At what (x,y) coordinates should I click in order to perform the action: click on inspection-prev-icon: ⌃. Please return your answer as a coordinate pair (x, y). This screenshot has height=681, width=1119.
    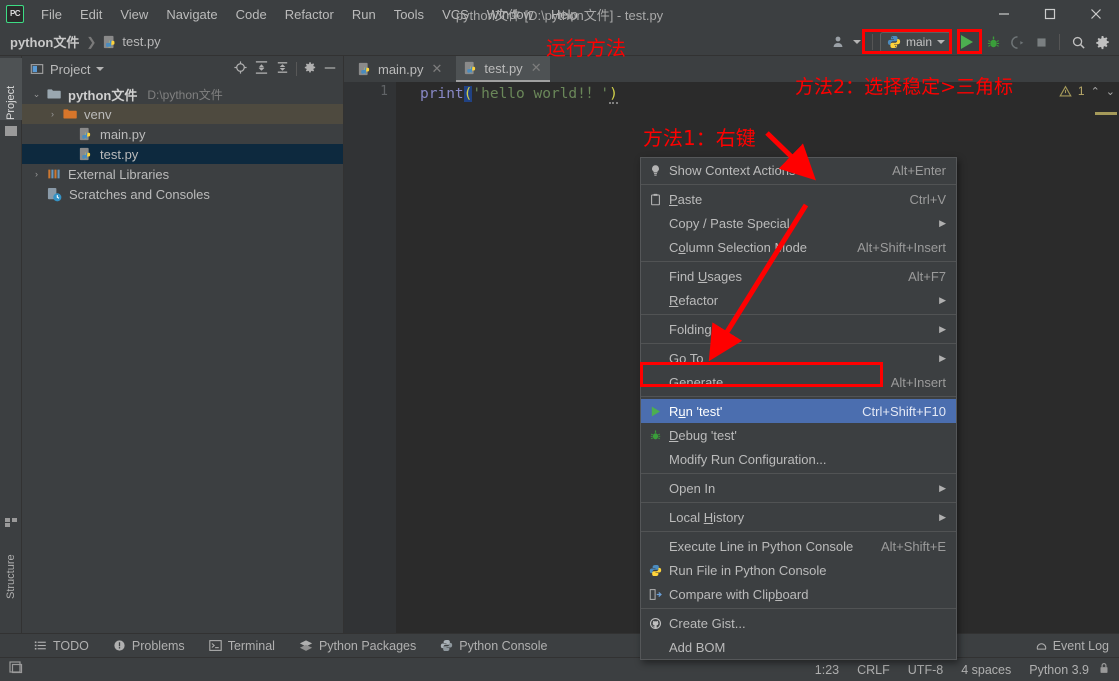
    Looking at the image, I should click on (1095, 91).